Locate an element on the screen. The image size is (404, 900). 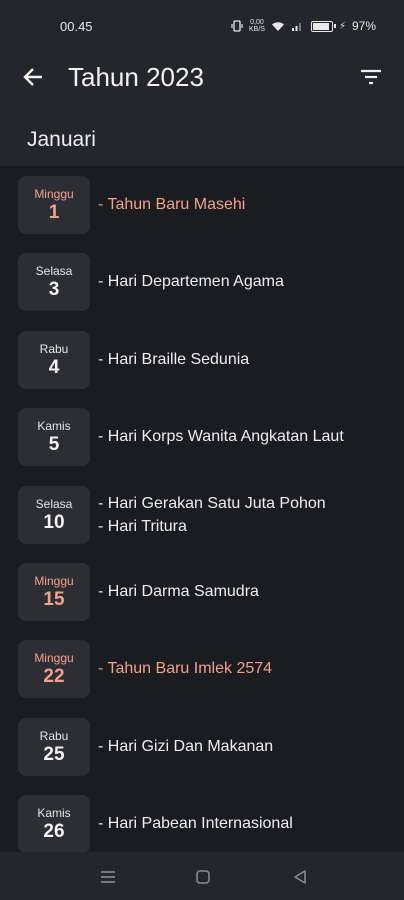
day-number: 22 is located at coordinates (54, 676).